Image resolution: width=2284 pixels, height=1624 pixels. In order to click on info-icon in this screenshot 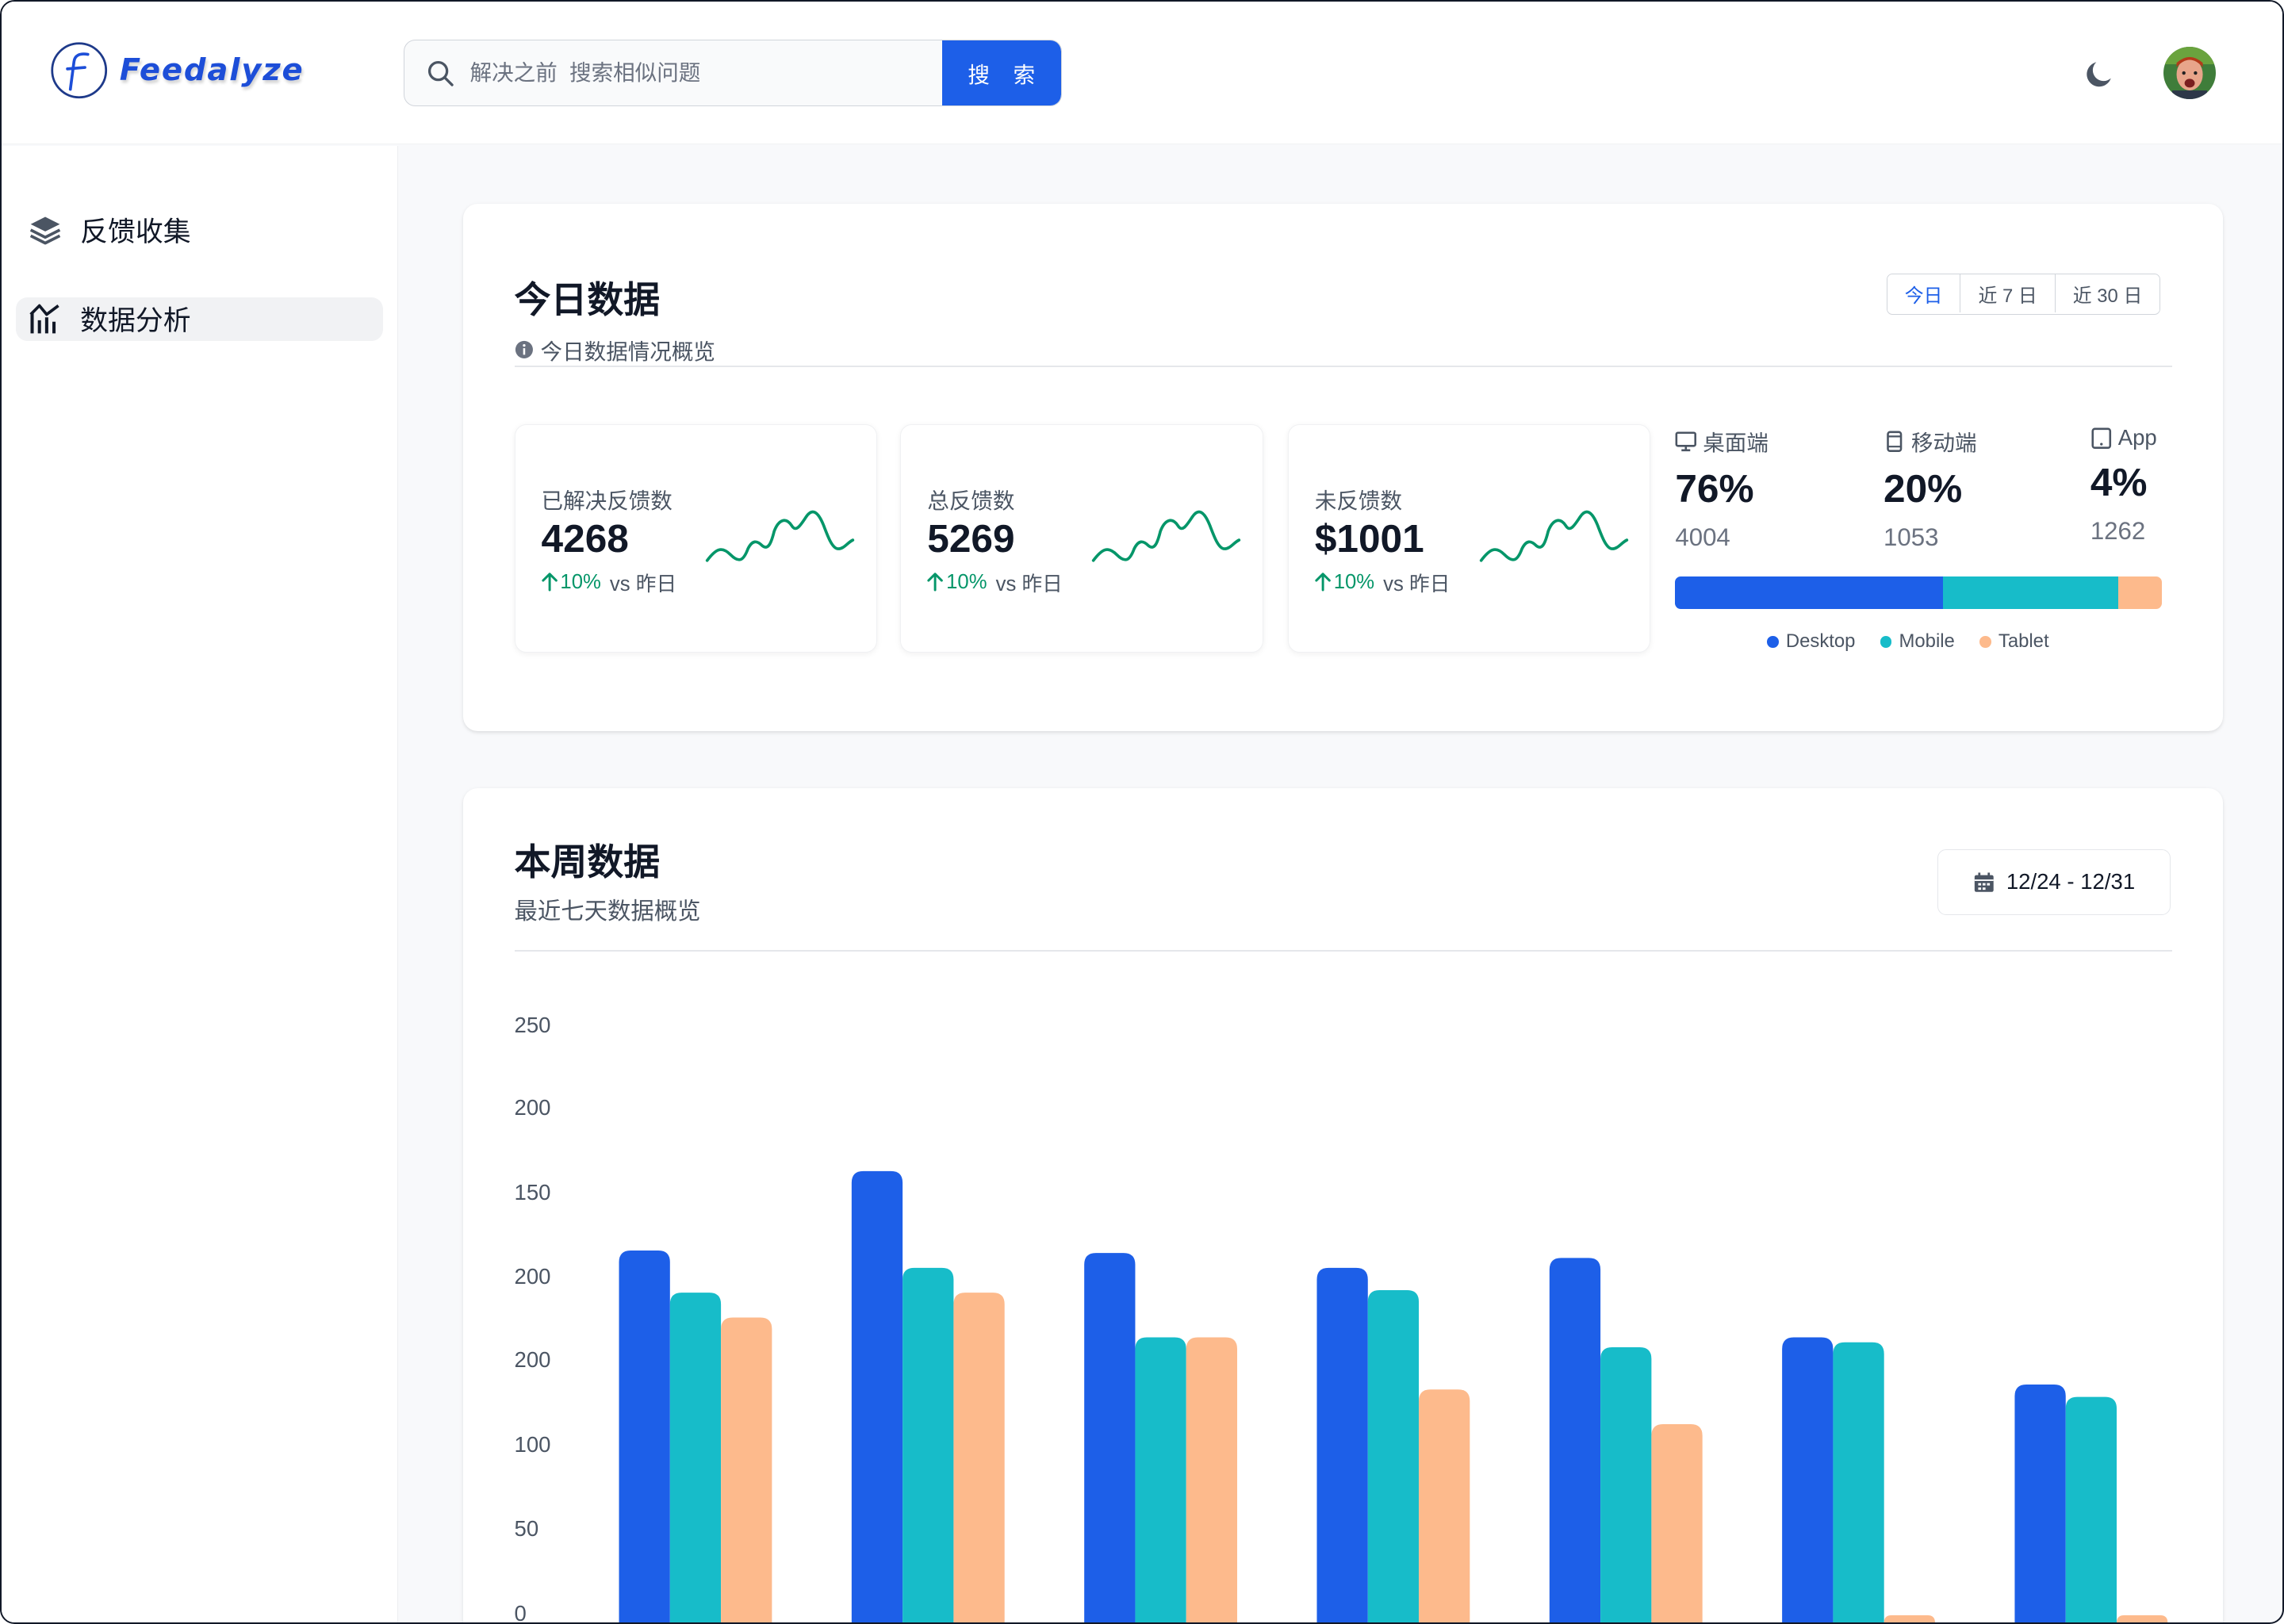, I will do `click(524, 349)`.